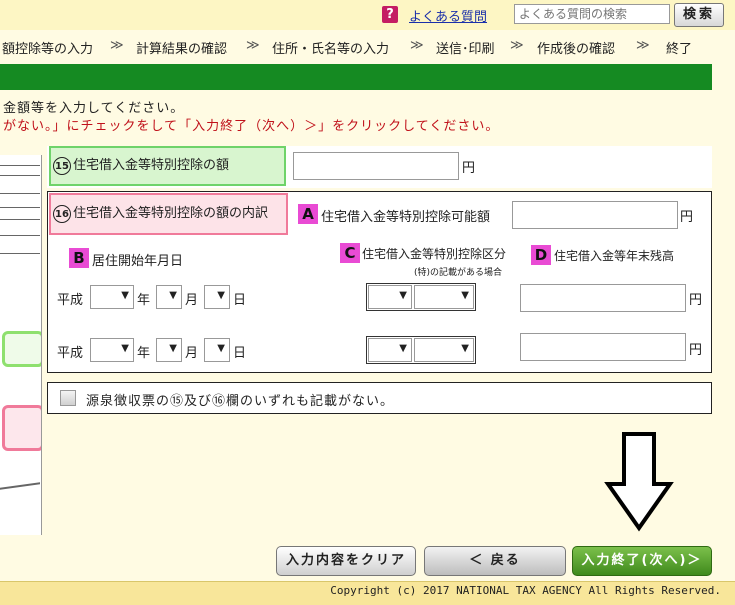  What do you see at coordinates (308, 214) in the screenshot?
I see `letter-a-badge: A` at bounding box center [308, 214].